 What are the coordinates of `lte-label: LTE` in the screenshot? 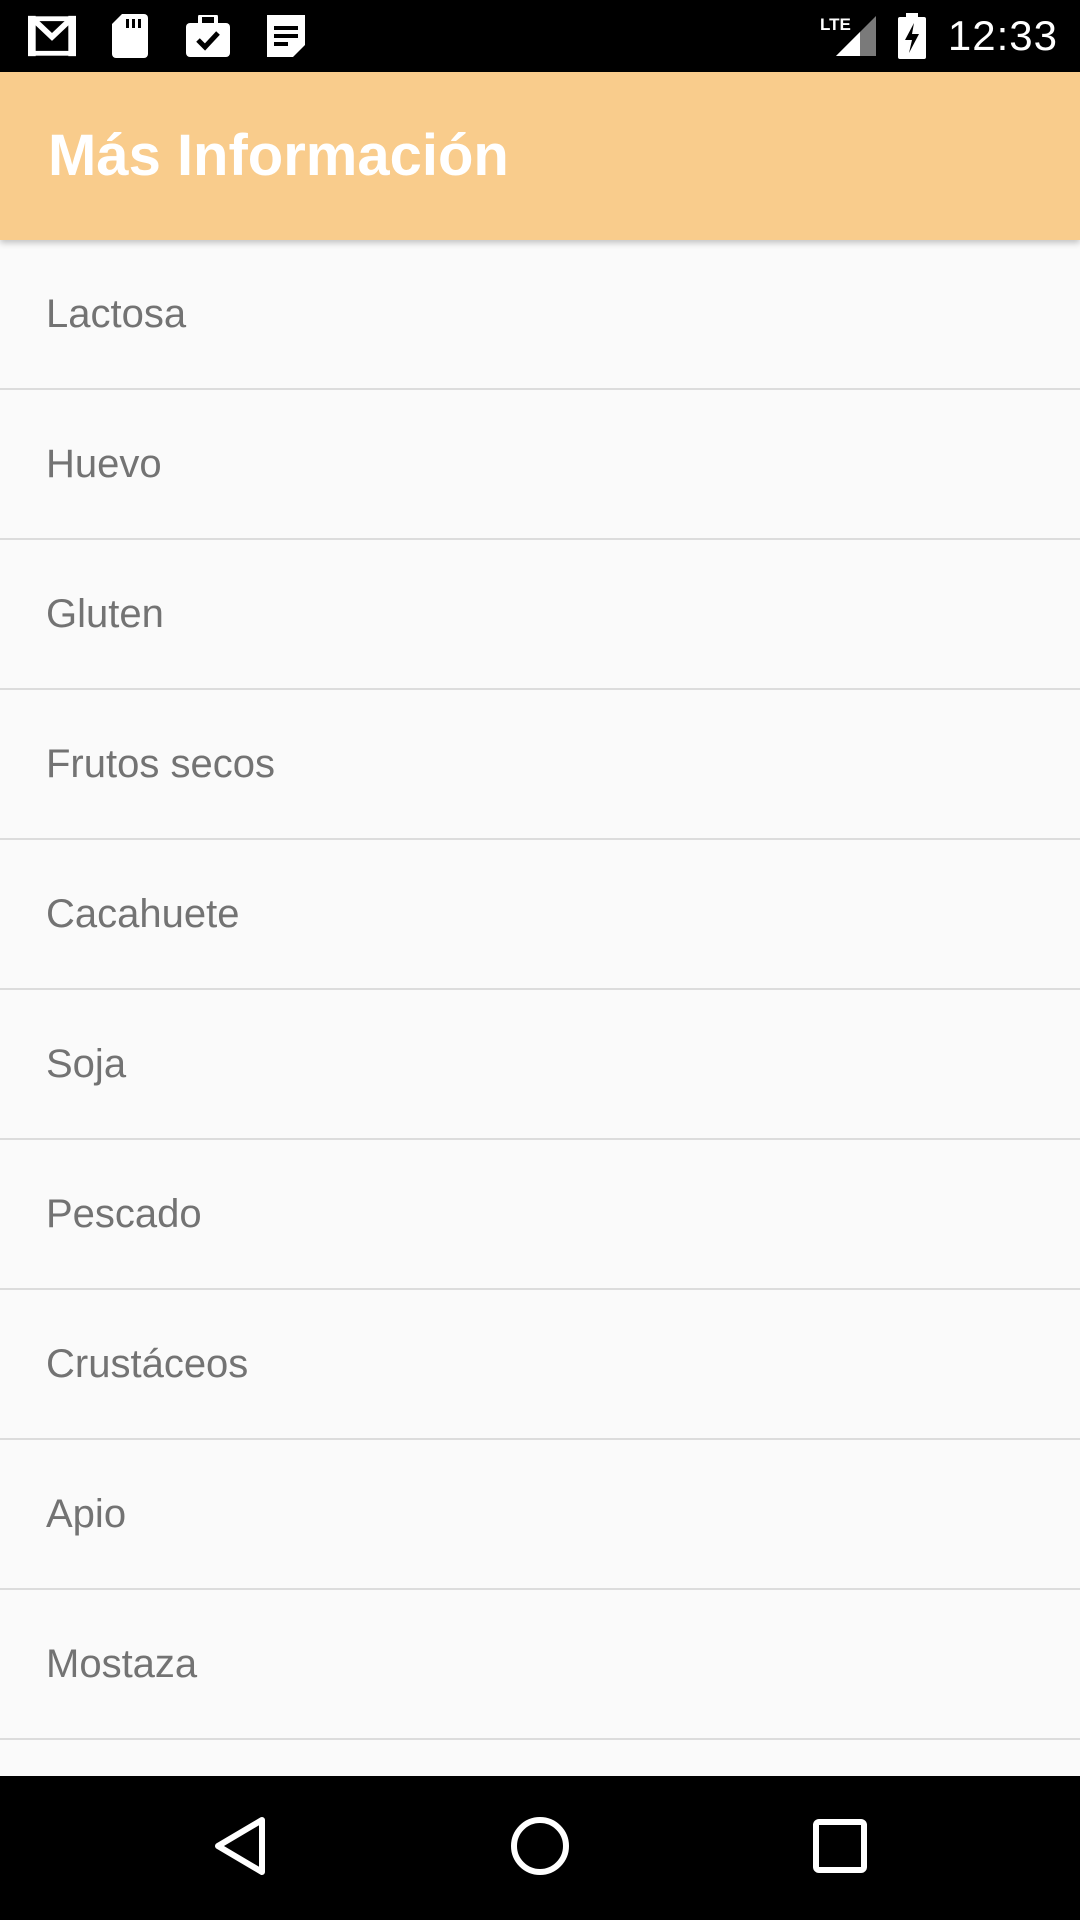 It's located at (835, 24).